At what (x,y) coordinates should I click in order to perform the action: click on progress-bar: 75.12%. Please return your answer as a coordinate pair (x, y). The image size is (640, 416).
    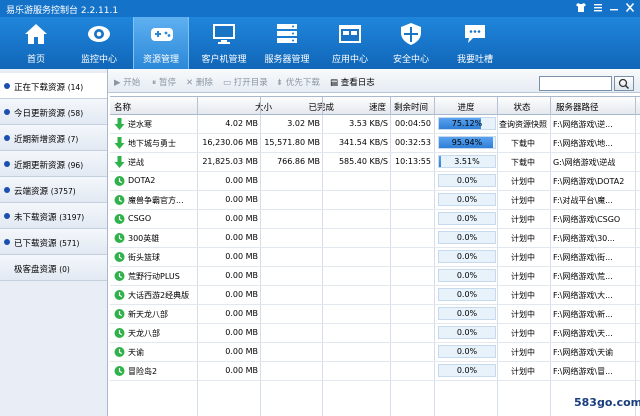
    Looking at the image, I should click on (467, 123).